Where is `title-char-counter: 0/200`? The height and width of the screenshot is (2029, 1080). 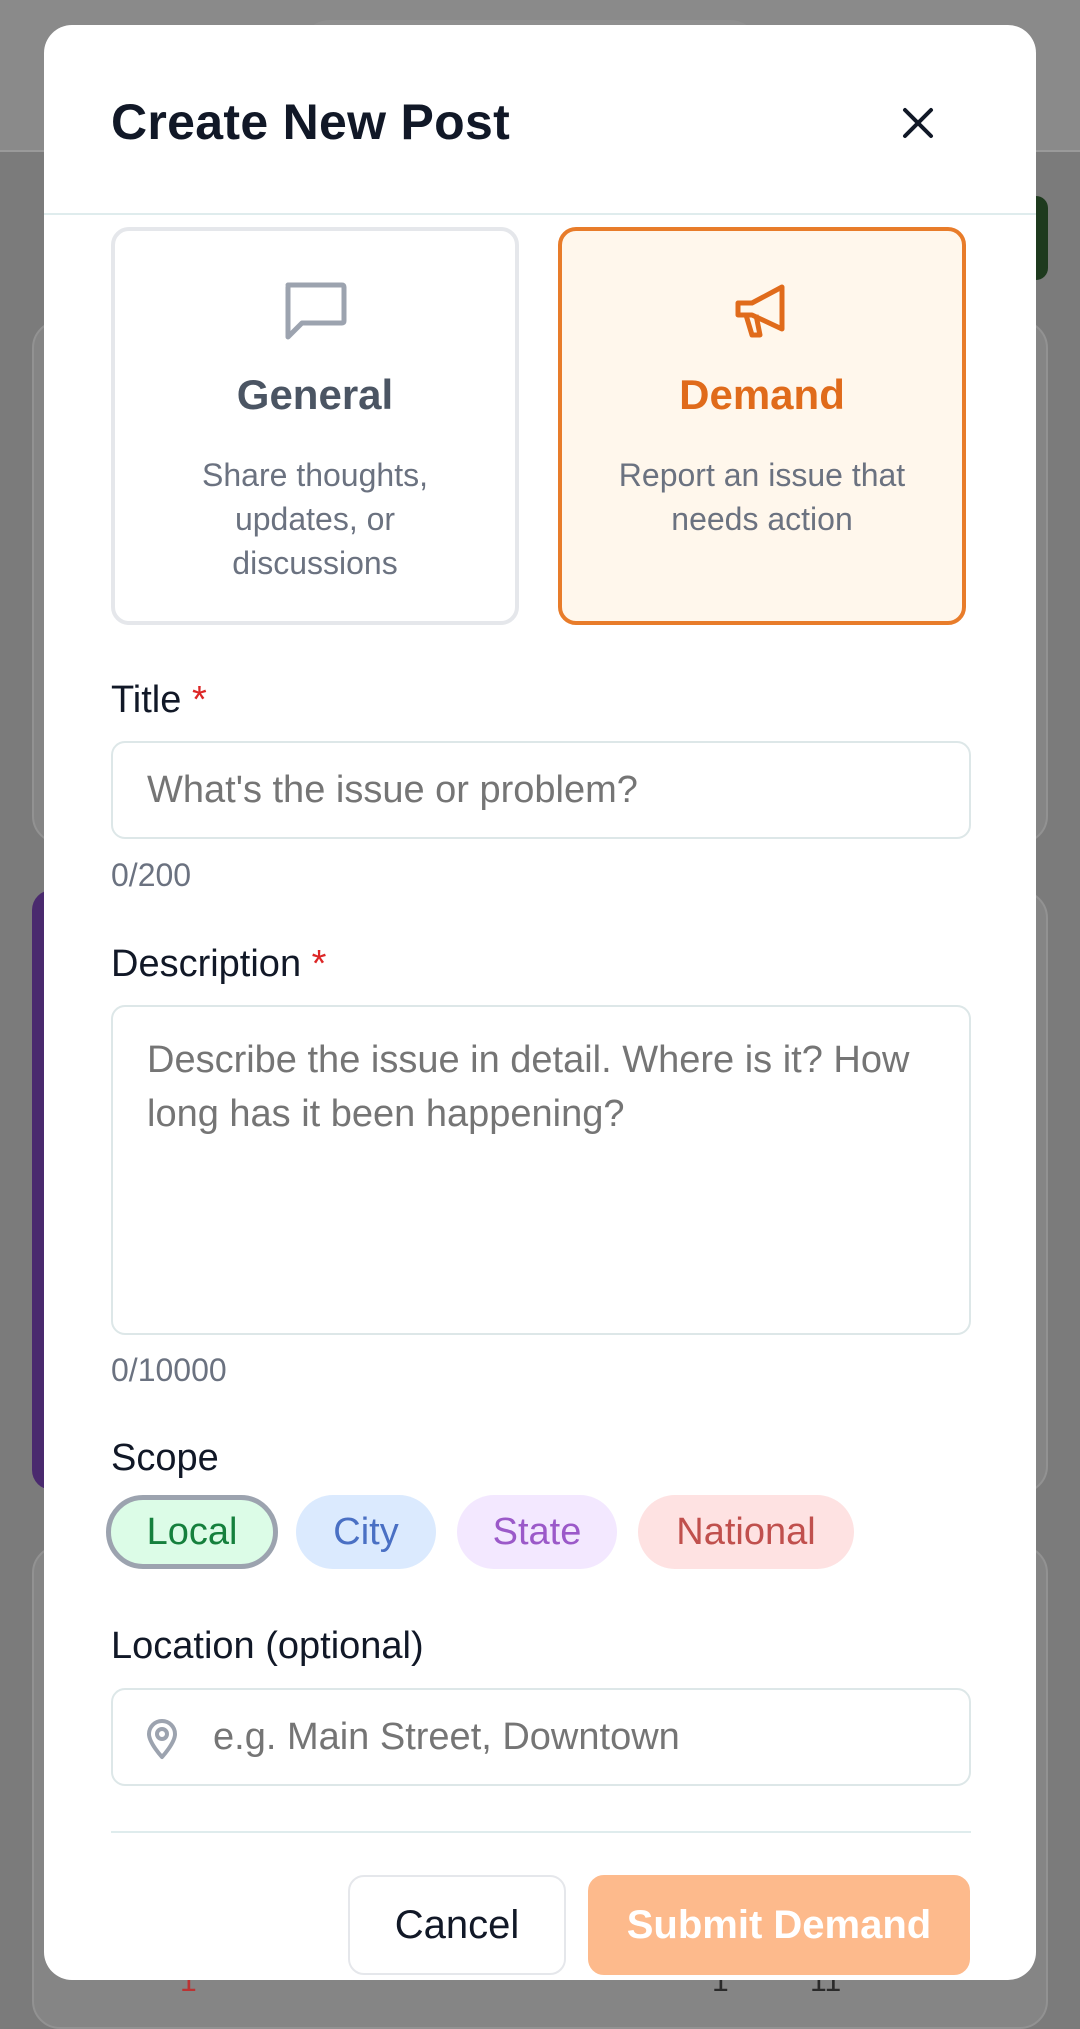 title-char-counter: 0/200 is located at coordinates (151, 875).